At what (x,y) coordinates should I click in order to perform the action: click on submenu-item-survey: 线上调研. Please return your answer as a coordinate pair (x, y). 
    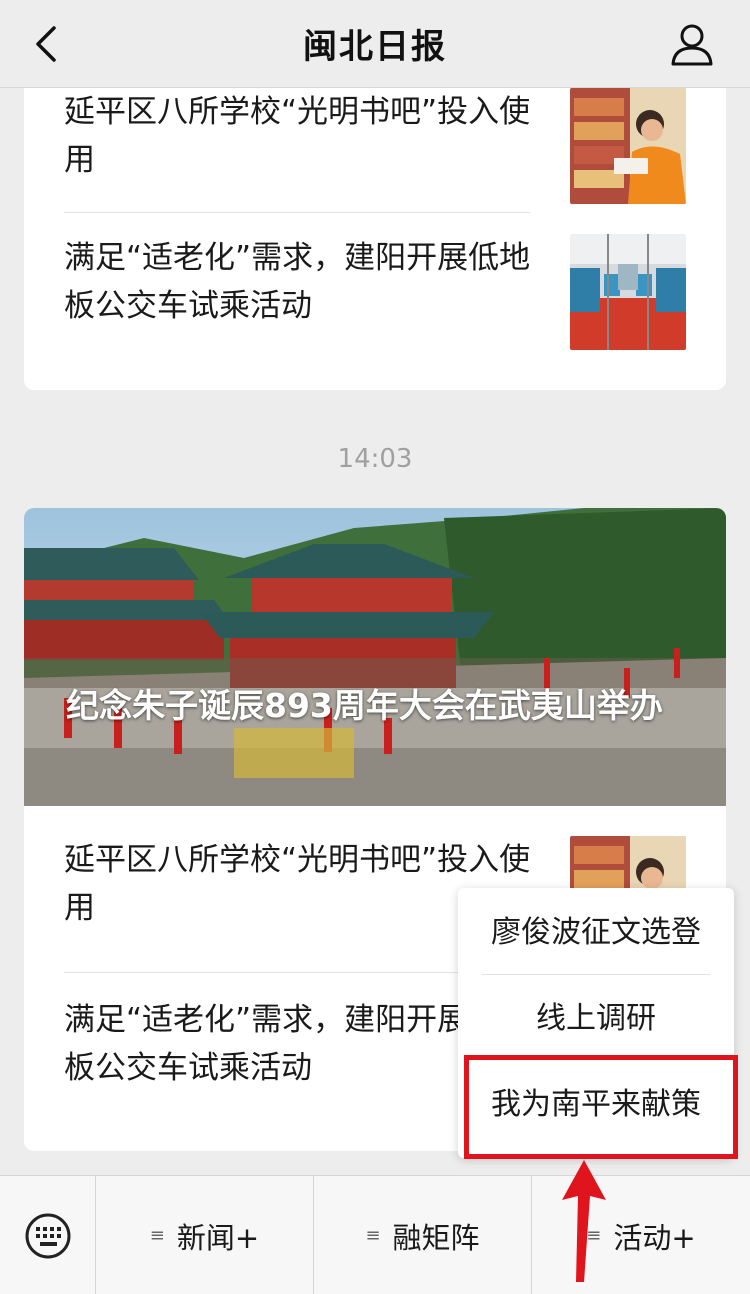
    Looking at the image, I should click on (596, 1019).